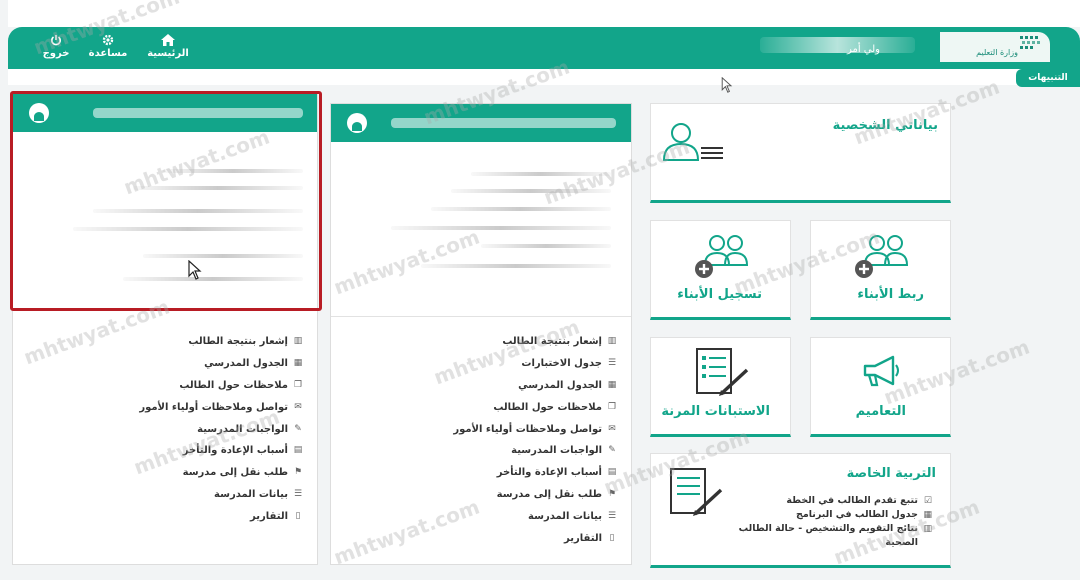 The height and width of the screenshot is (580, 1080). I want to click on ministry-logo-icon, so click(1030, 42).